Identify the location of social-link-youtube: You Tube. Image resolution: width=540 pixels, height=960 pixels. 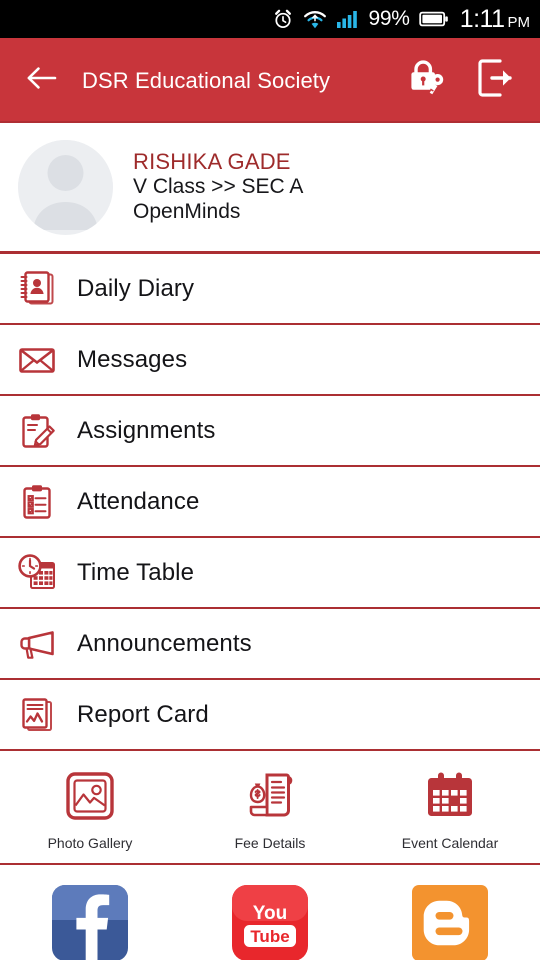
(270, 921).